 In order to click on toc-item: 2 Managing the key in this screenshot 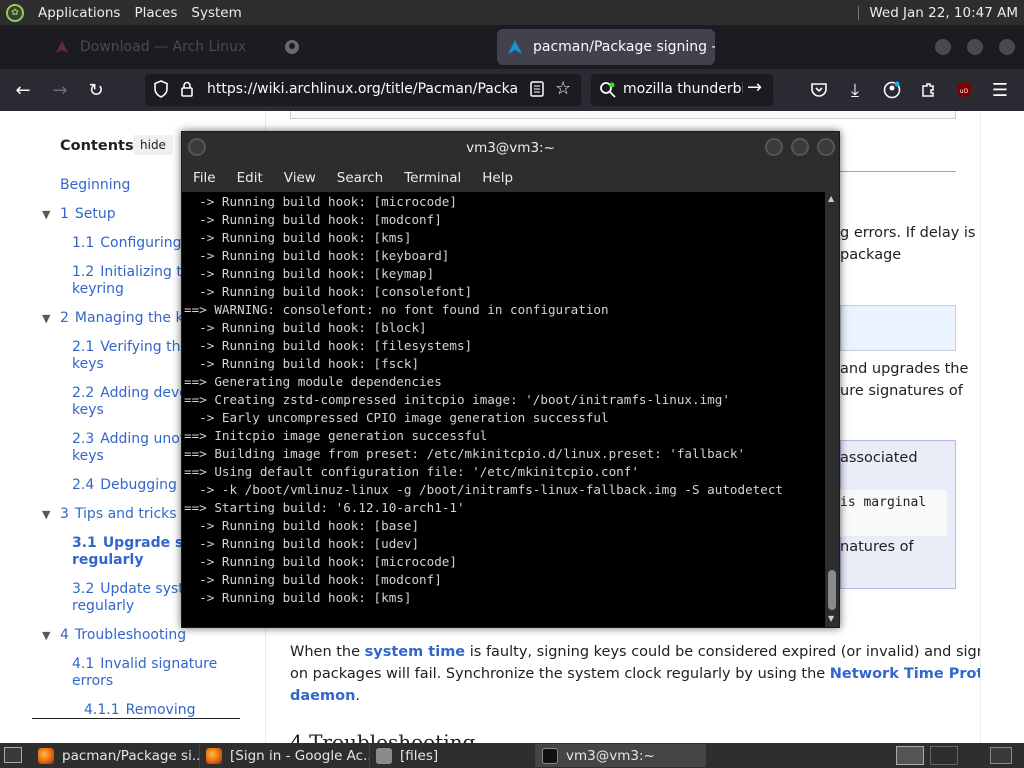, I will do `click(130, 318)`.